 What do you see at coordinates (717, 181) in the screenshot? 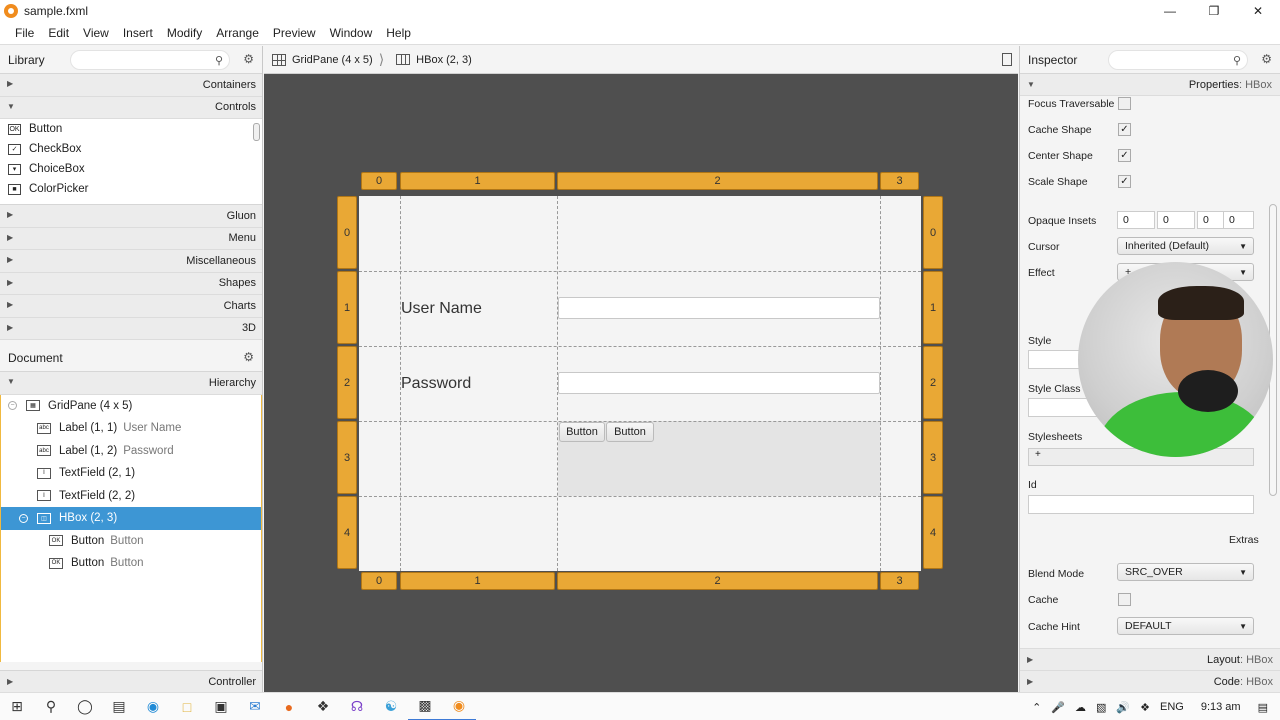
I see `col-header-2-top: 2` at bounding box center [717, 181].